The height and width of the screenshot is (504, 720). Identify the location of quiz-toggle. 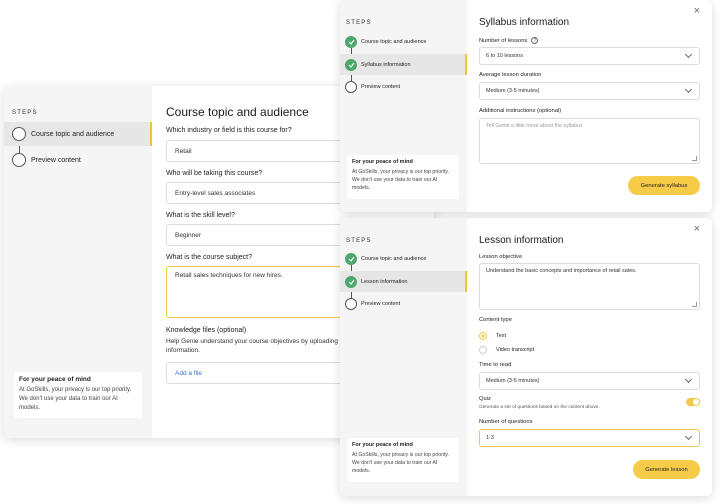
(693, 402).